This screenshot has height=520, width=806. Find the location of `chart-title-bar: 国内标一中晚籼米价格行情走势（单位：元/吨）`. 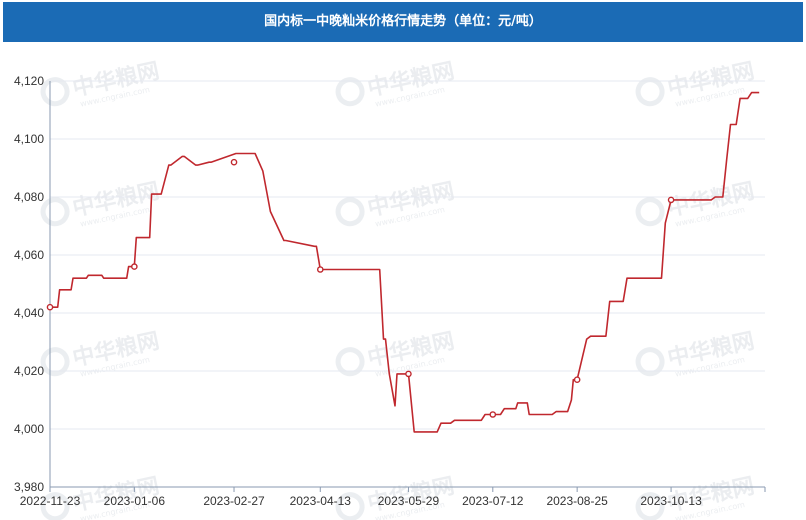

chart-title-bar: 国内标一中晚籼米价格行情走势（单位：元/吨） is located at coordinates (403, 22).